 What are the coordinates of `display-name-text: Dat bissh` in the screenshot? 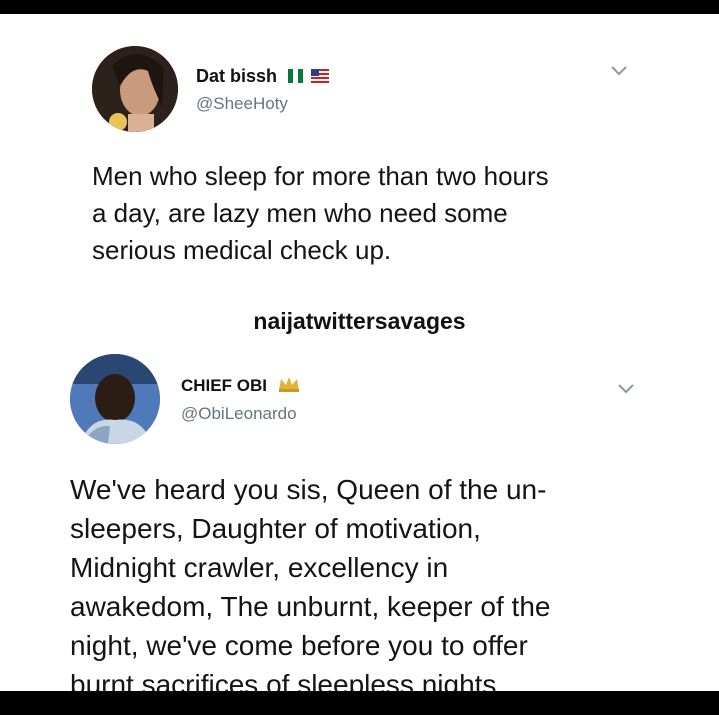 It's located at (237, 76).